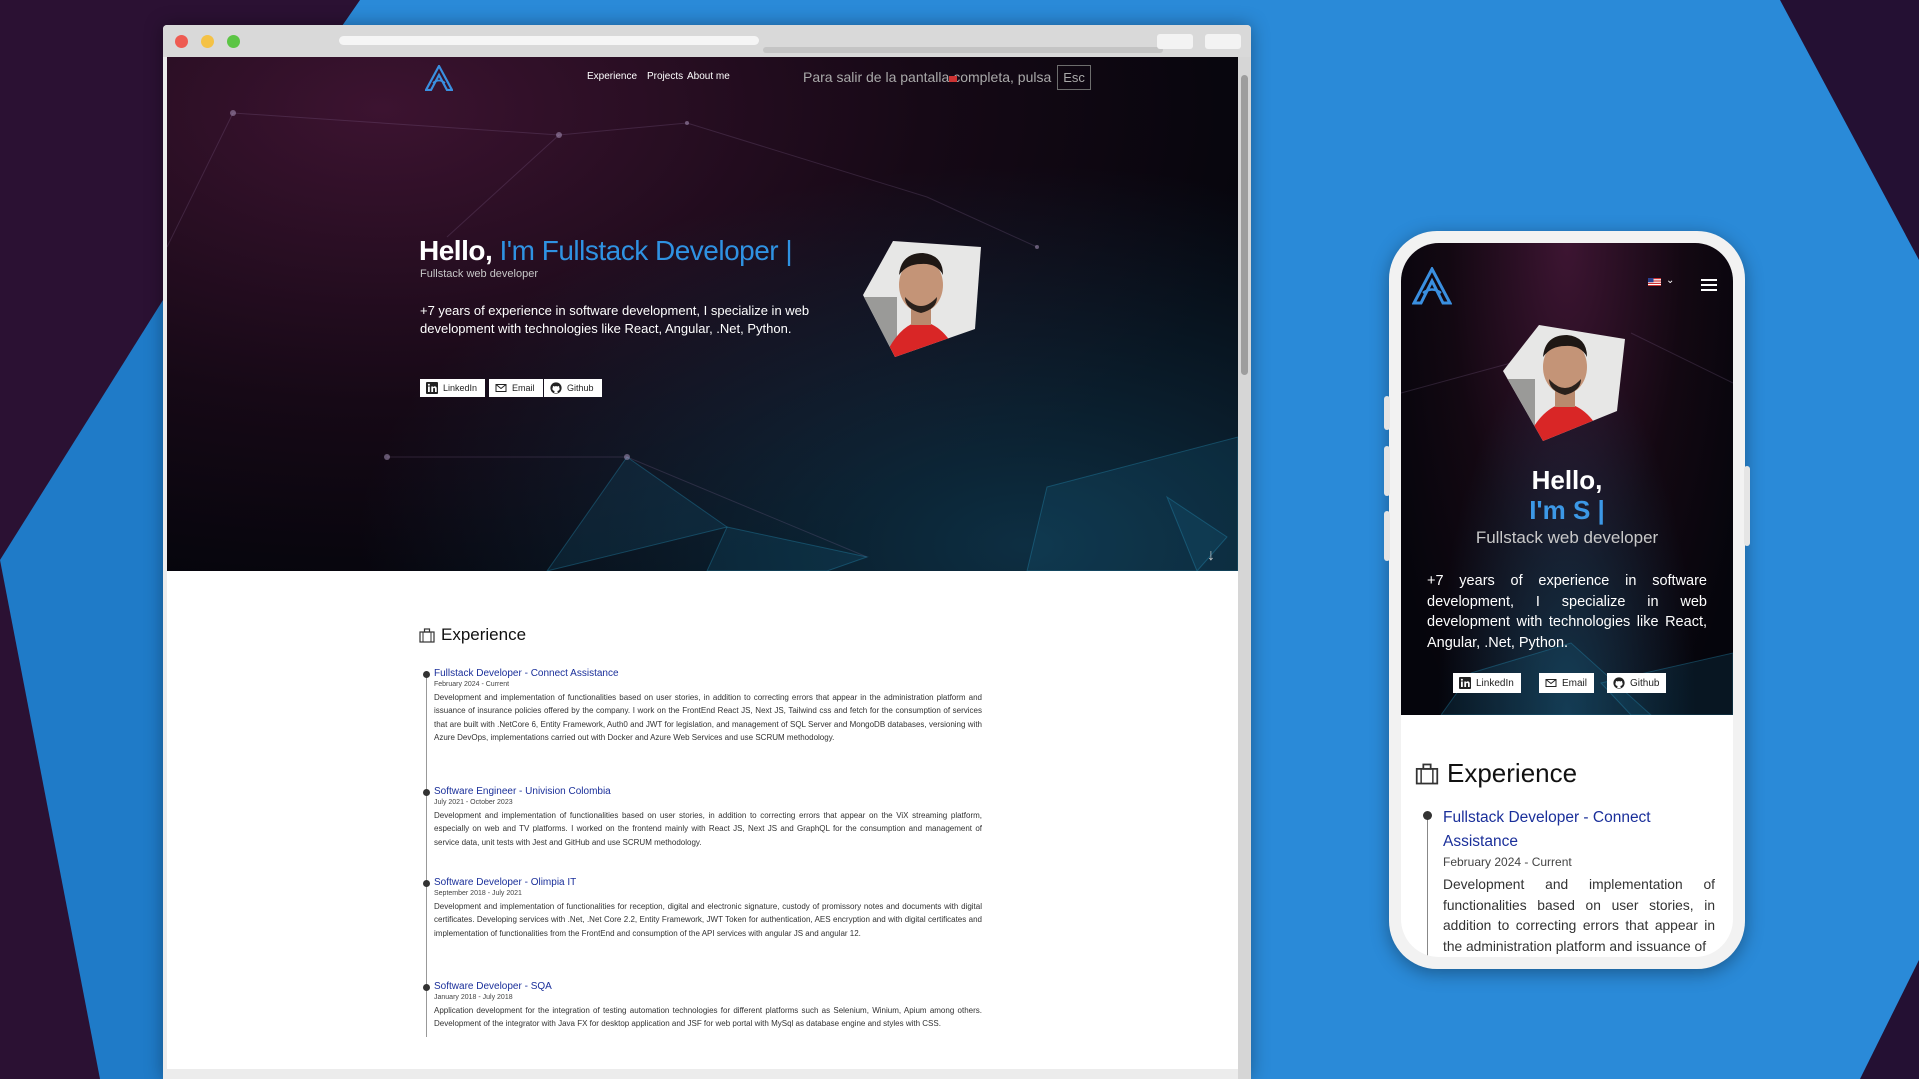 The width and height of the screenshot is (1919, 1079). What do you see at coordinates (1568, 830) in the screenshot?
I see `mobile-job-title: Fullstack Developer - Connect Assistance` at bounding box center [1568, 830].